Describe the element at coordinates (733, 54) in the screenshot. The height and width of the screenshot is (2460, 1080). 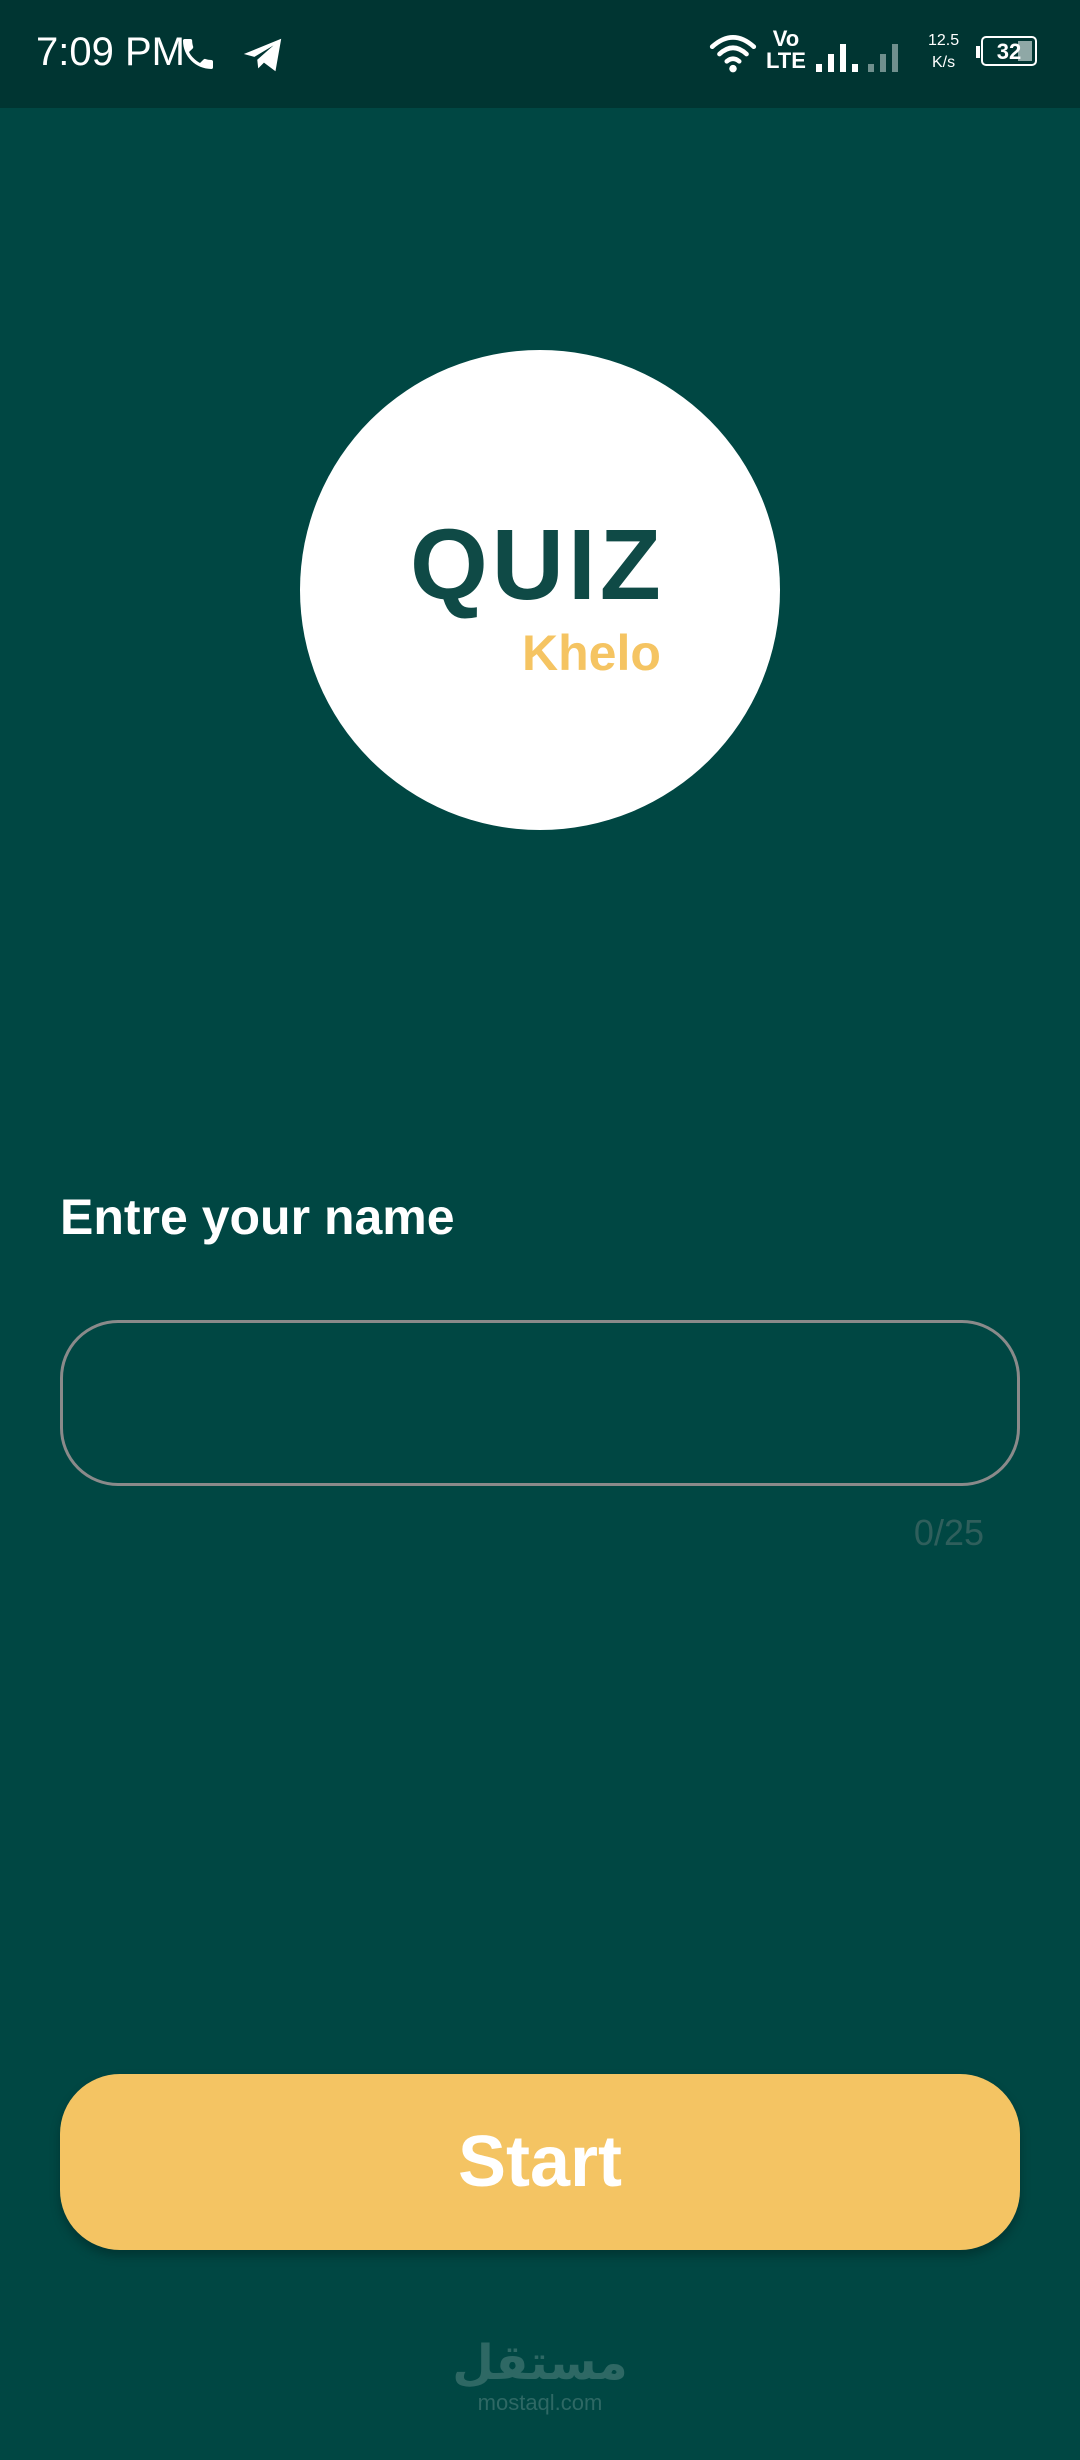
I see `wifi-icon` at that location.